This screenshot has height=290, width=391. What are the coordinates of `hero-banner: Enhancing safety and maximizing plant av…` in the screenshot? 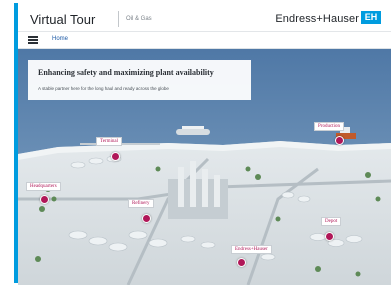 It's located at (139, 80).